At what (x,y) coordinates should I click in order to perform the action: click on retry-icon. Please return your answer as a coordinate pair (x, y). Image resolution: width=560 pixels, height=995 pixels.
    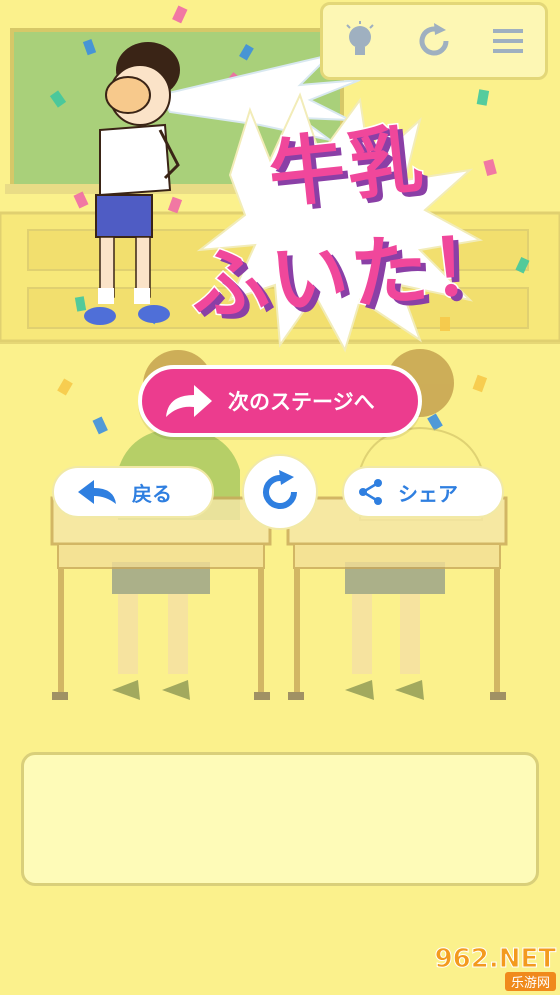
    Looking at the image, I should click on (280, 492).